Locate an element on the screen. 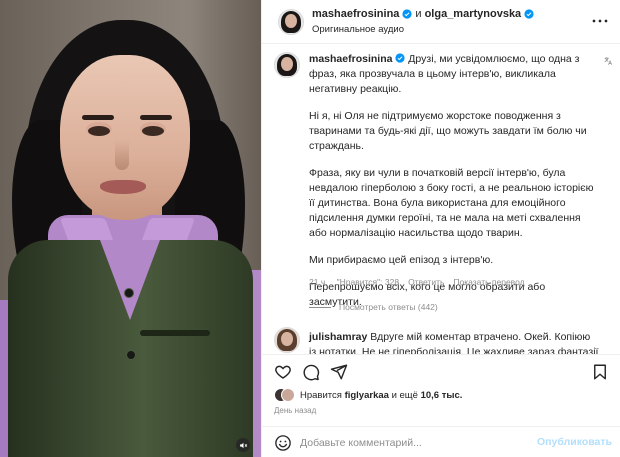  commenter-username: julishamray is located at coordinates (338, 337).